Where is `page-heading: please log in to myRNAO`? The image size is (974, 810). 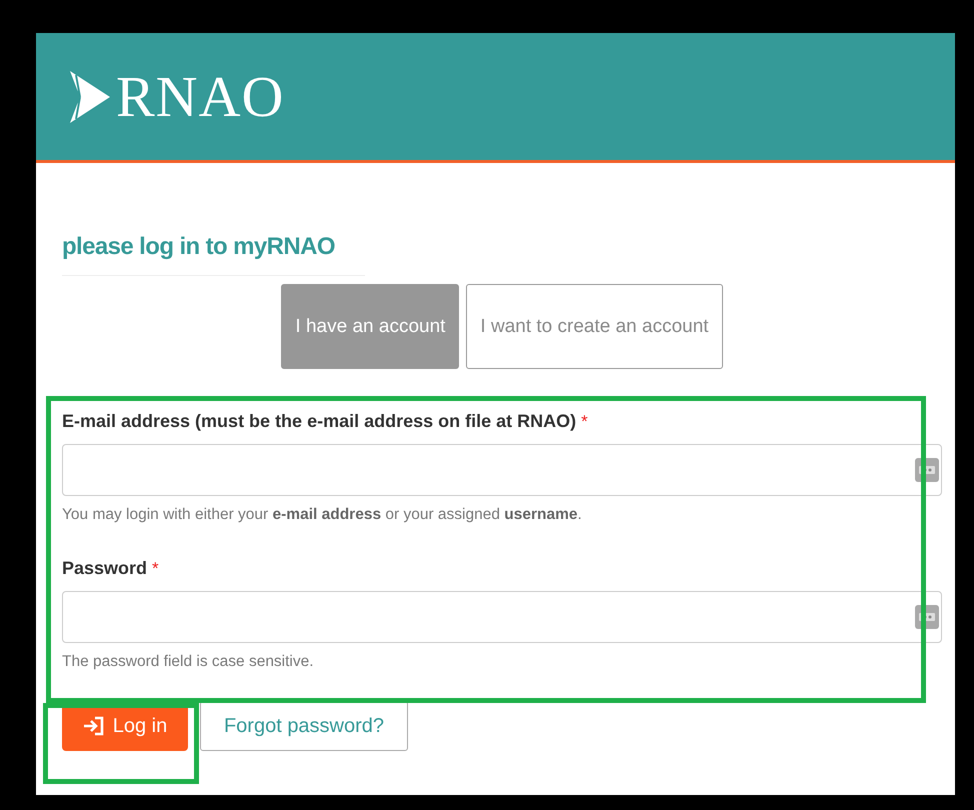
page-heading: please log in to myRNAO is located at coordinates (213, 254).